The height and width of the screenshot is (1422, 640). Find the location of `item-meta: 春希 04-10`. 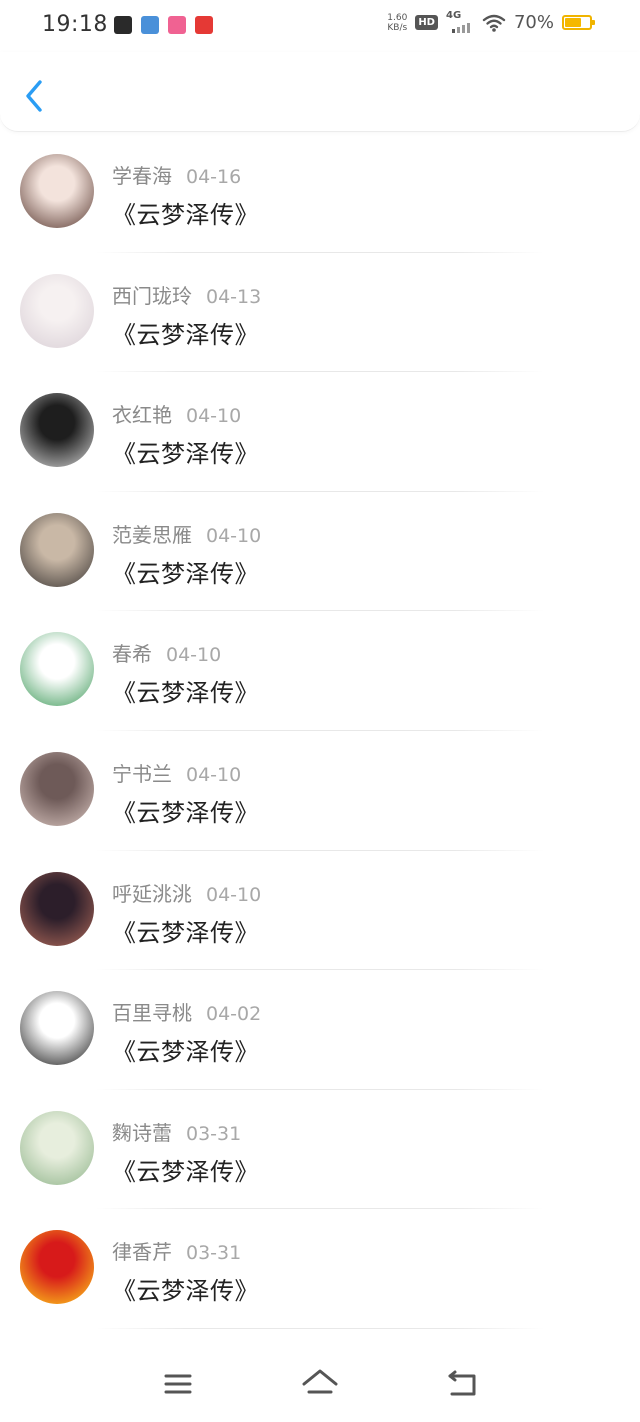

item-meta: 春希 04-10 is located at coordinates (166, 652).